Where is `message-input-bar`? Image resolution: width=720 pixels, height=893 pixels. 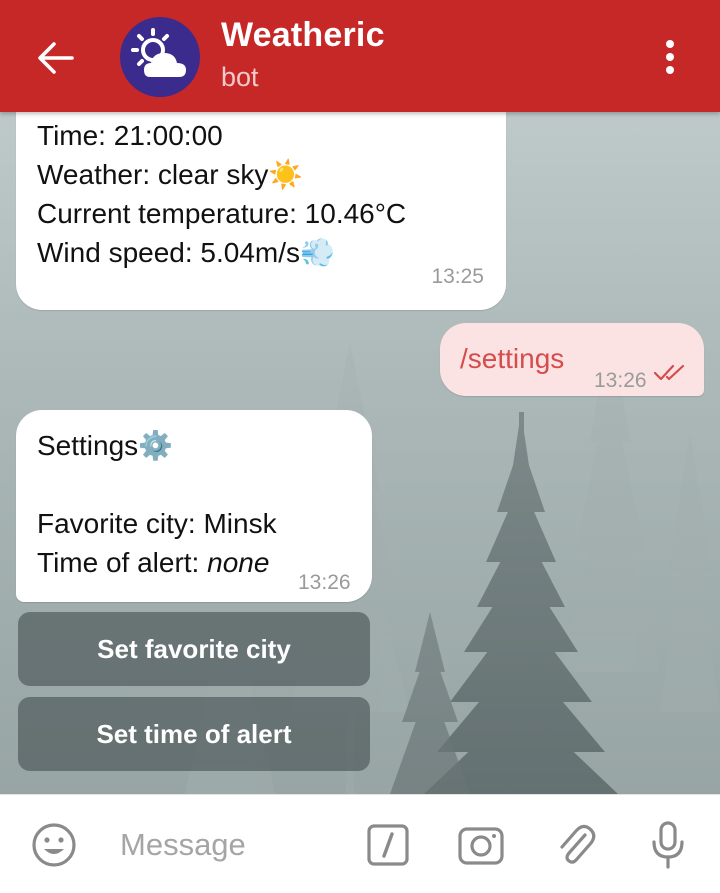 message-input-bar is located at coordinates (360, 843).